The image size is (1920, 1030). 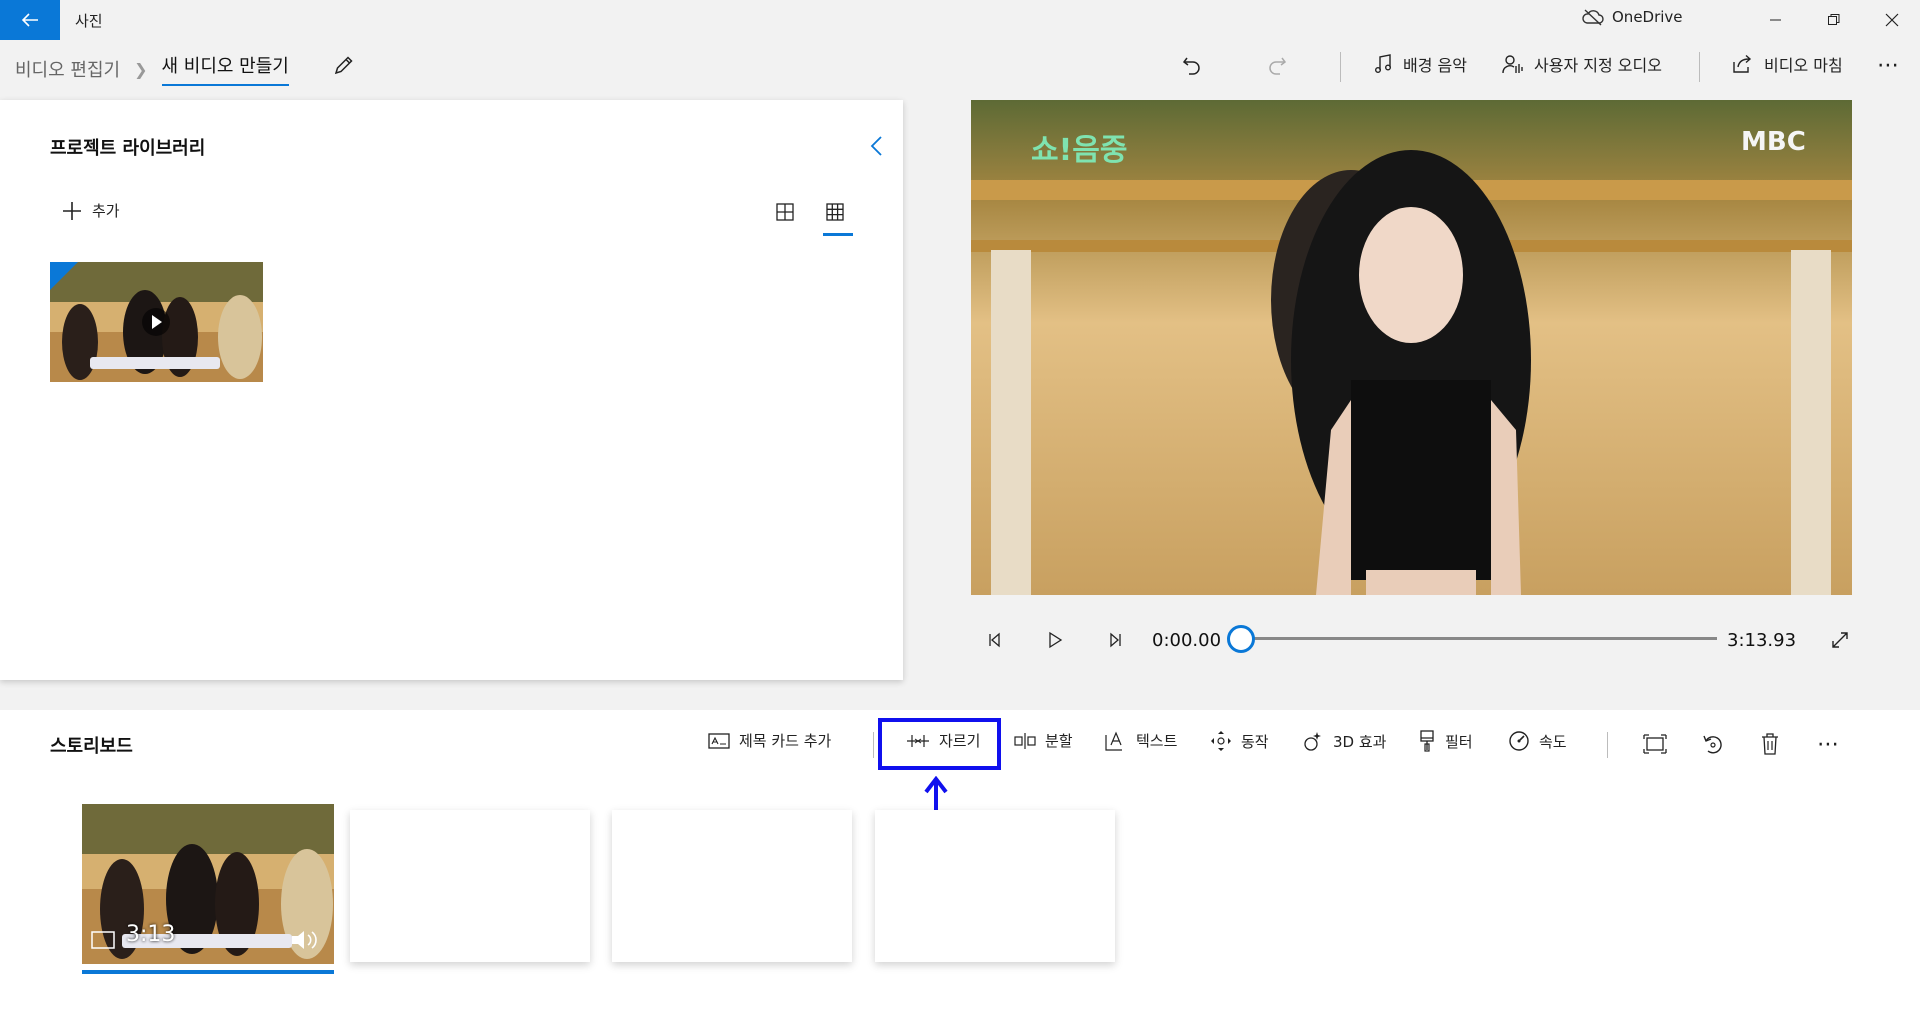 I want to click on rotate-button, so click(x=1713, y=744).